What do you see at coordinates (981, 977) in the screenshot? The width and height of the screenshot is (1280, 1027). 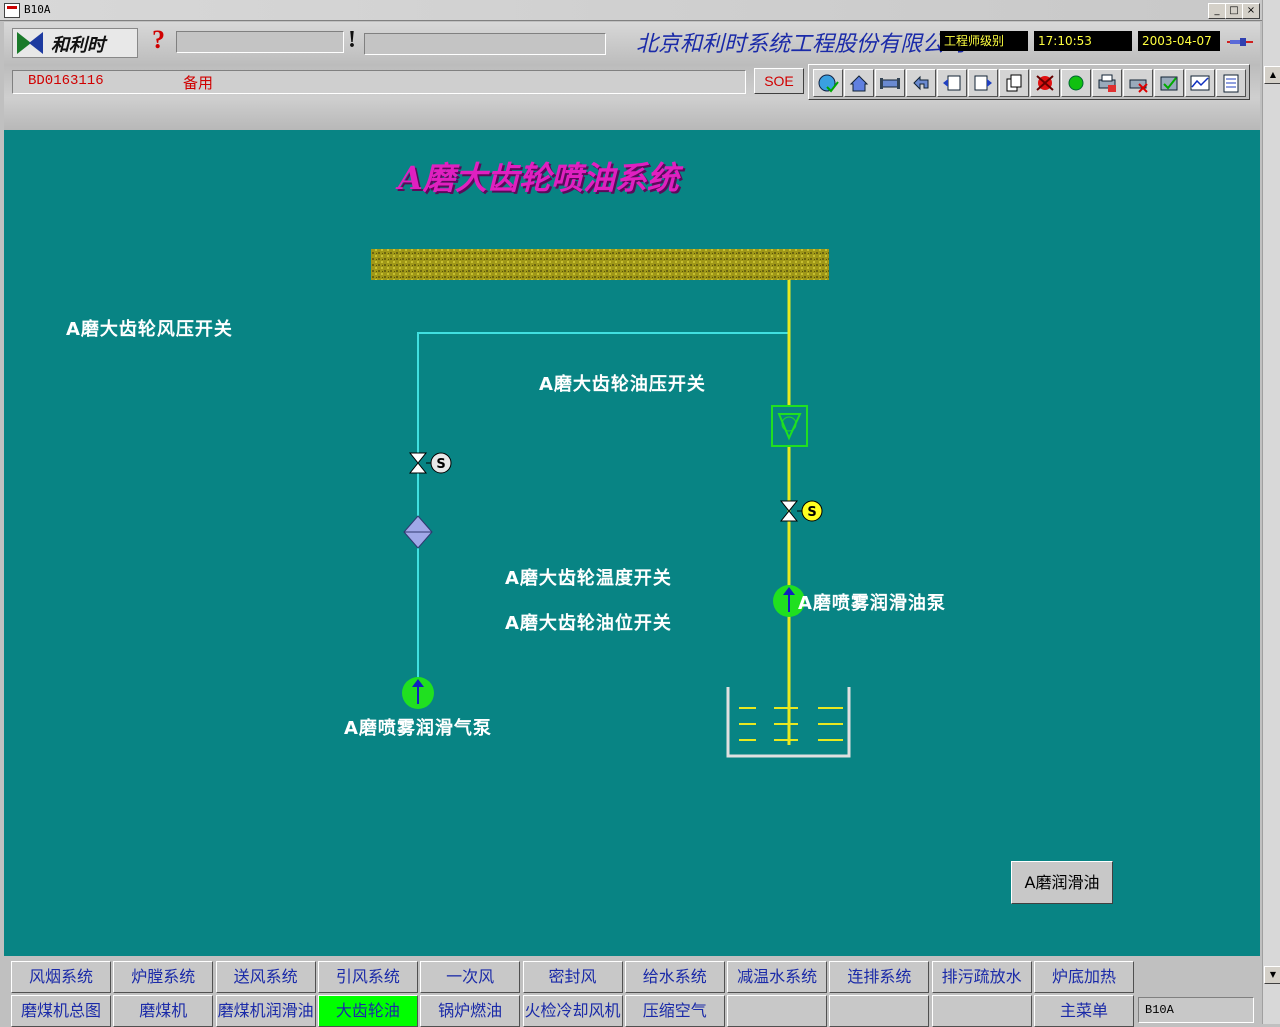 I see `nav-button: 排污疏放水` at bounding box center [981, 977].